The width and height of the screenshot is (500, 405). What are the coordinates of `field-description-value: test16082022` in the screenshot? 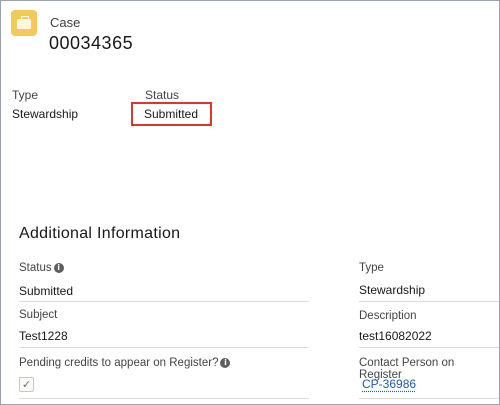 It's located at (395, 336).